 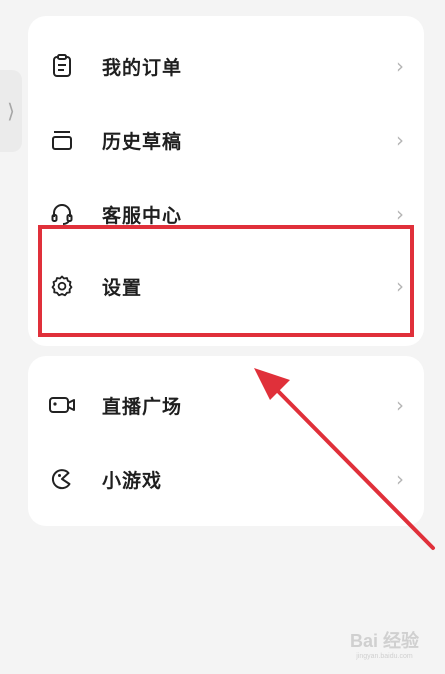 What do you see at coordinates (142, 215) in the screenshot?
I see `menu-label: 客服中心` at bounding box center [142, 215].